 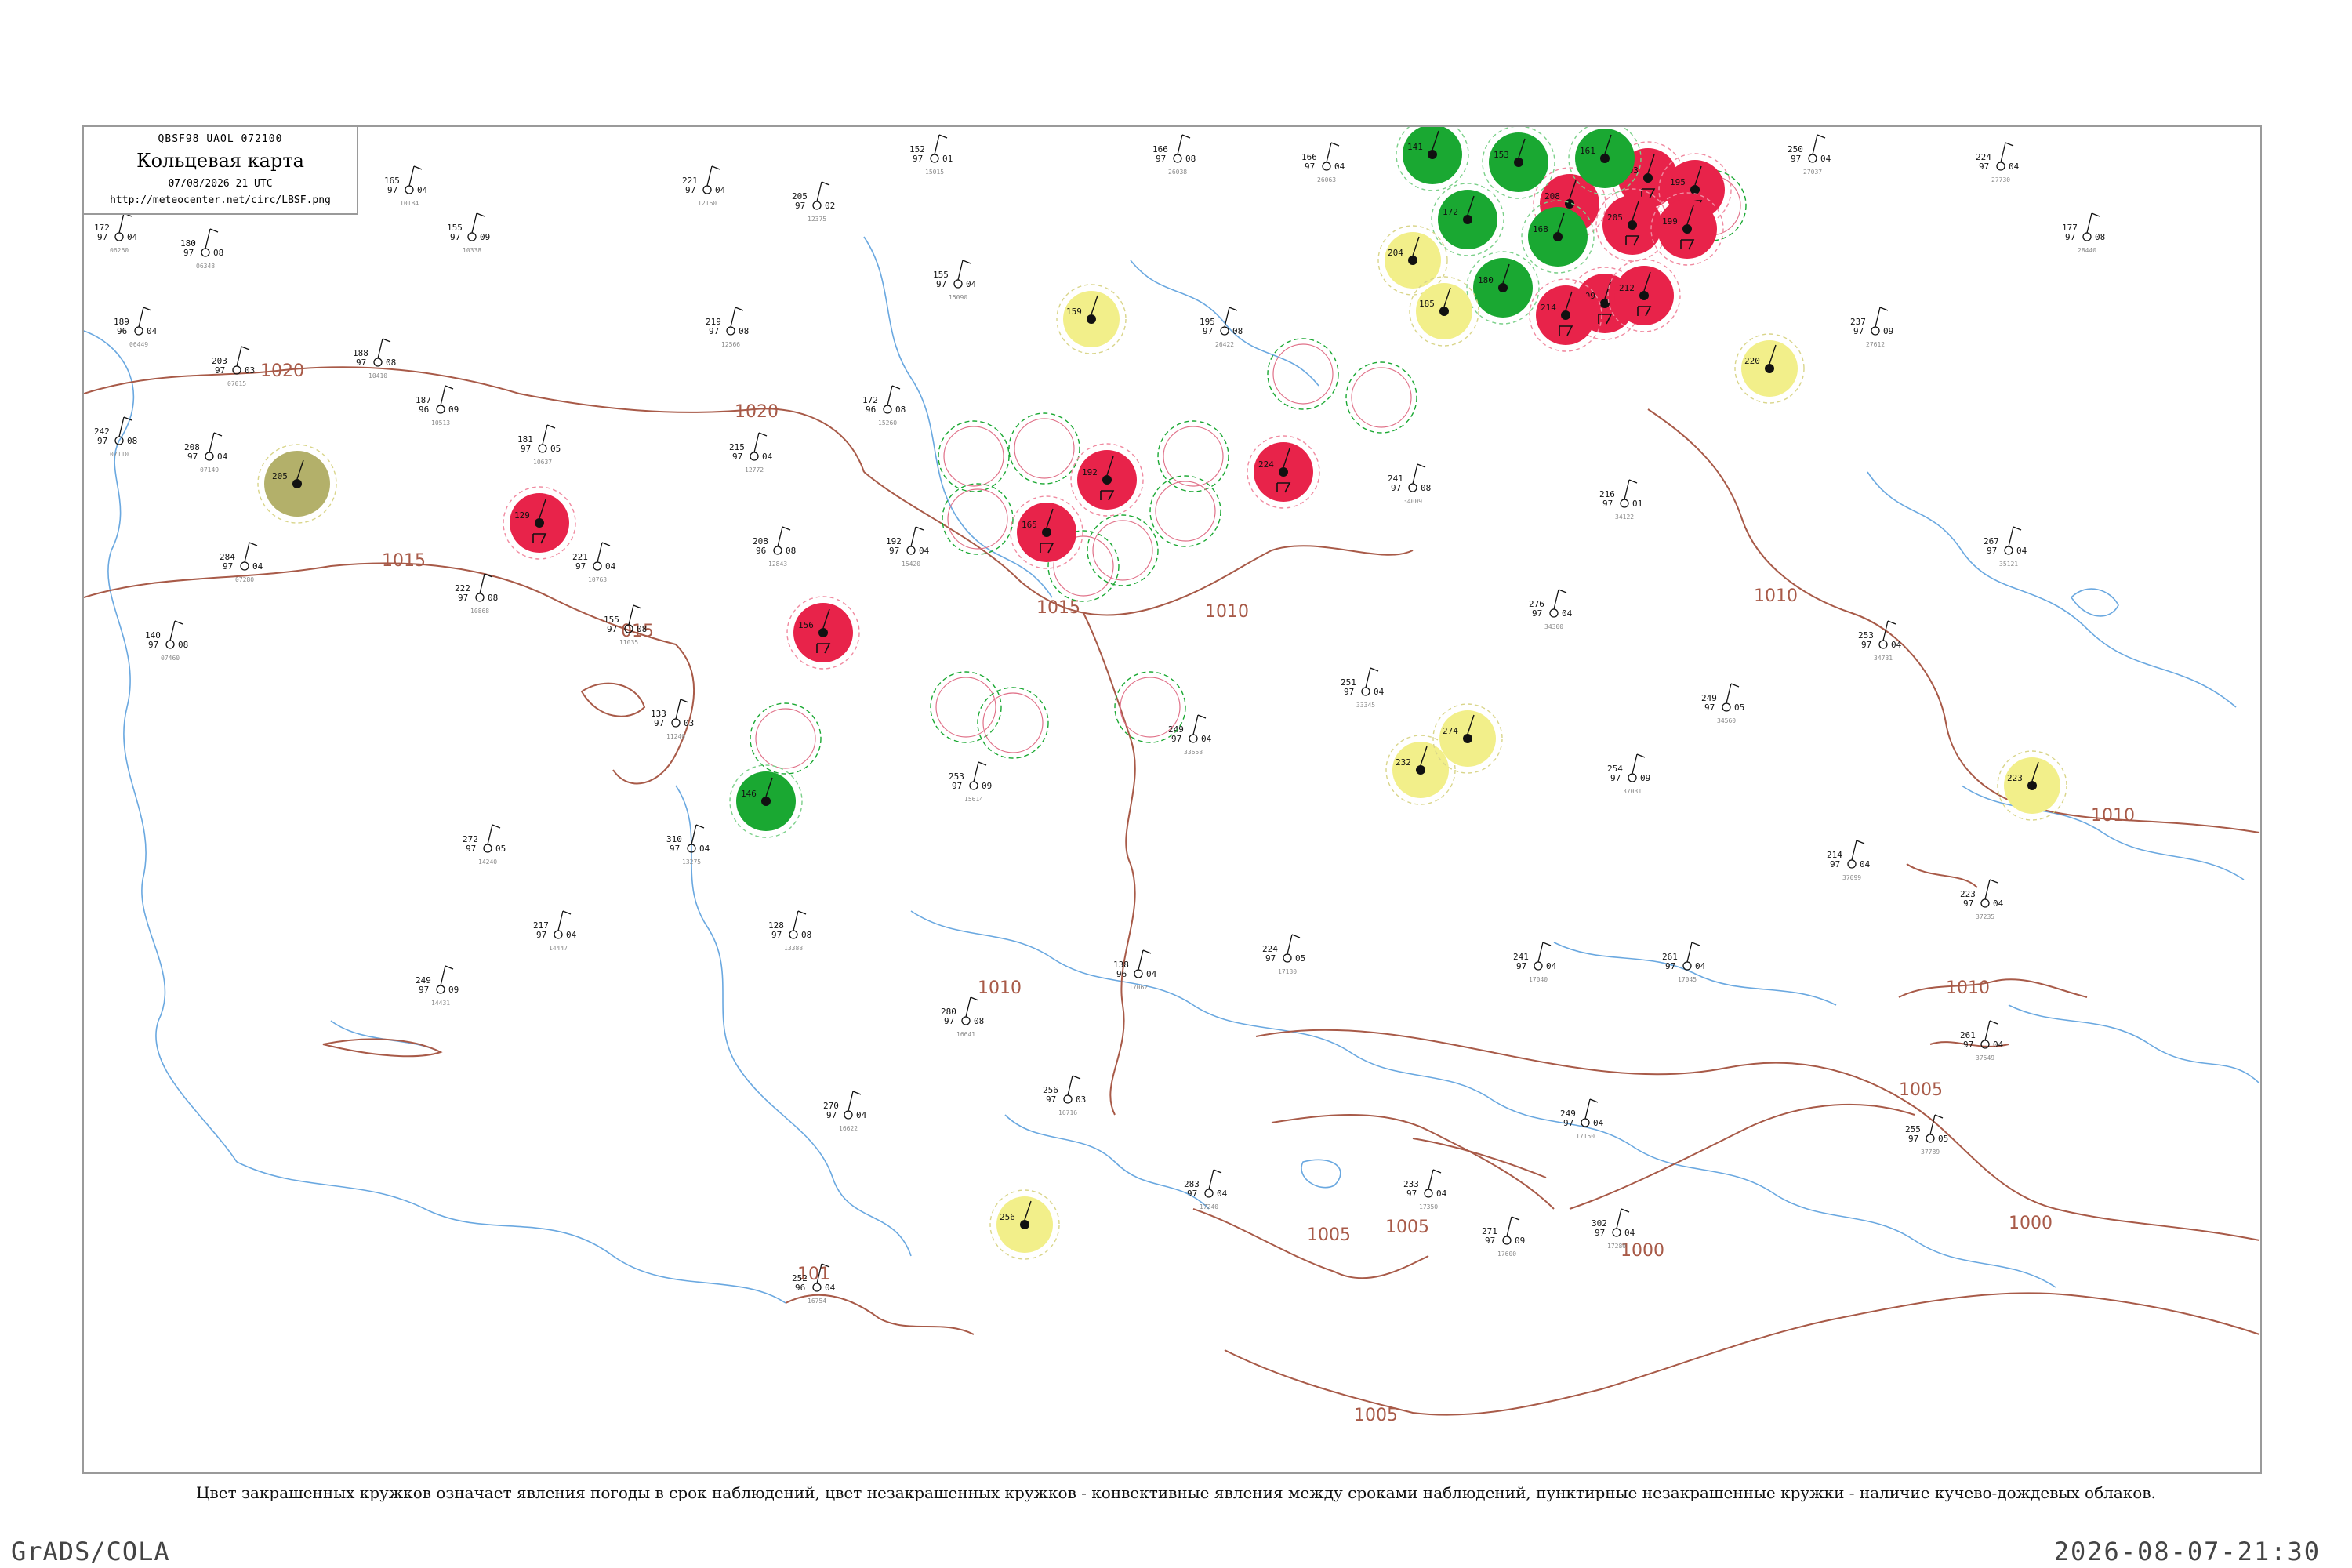 I want to click on station-id: 15015, so click(x=935, y=172).